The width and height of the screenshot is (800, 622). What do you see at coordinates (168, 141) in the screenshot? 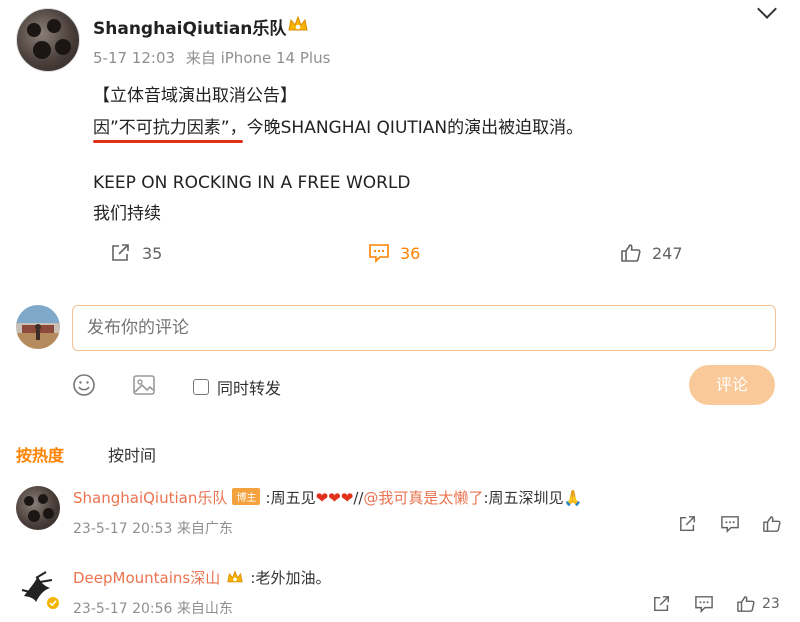
I see `highlight-underline` at bounding box center [168, 141].